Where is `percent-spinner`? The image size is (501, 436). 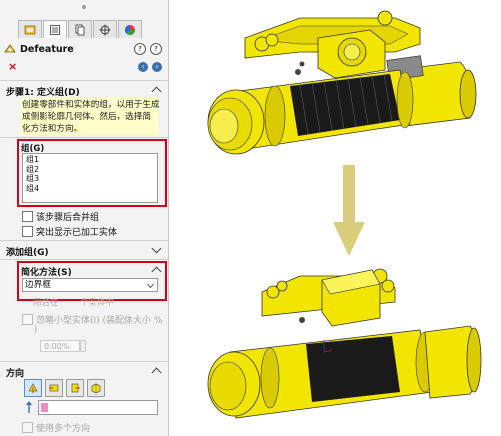
percent-spinner is located at coordinates (83, 346).